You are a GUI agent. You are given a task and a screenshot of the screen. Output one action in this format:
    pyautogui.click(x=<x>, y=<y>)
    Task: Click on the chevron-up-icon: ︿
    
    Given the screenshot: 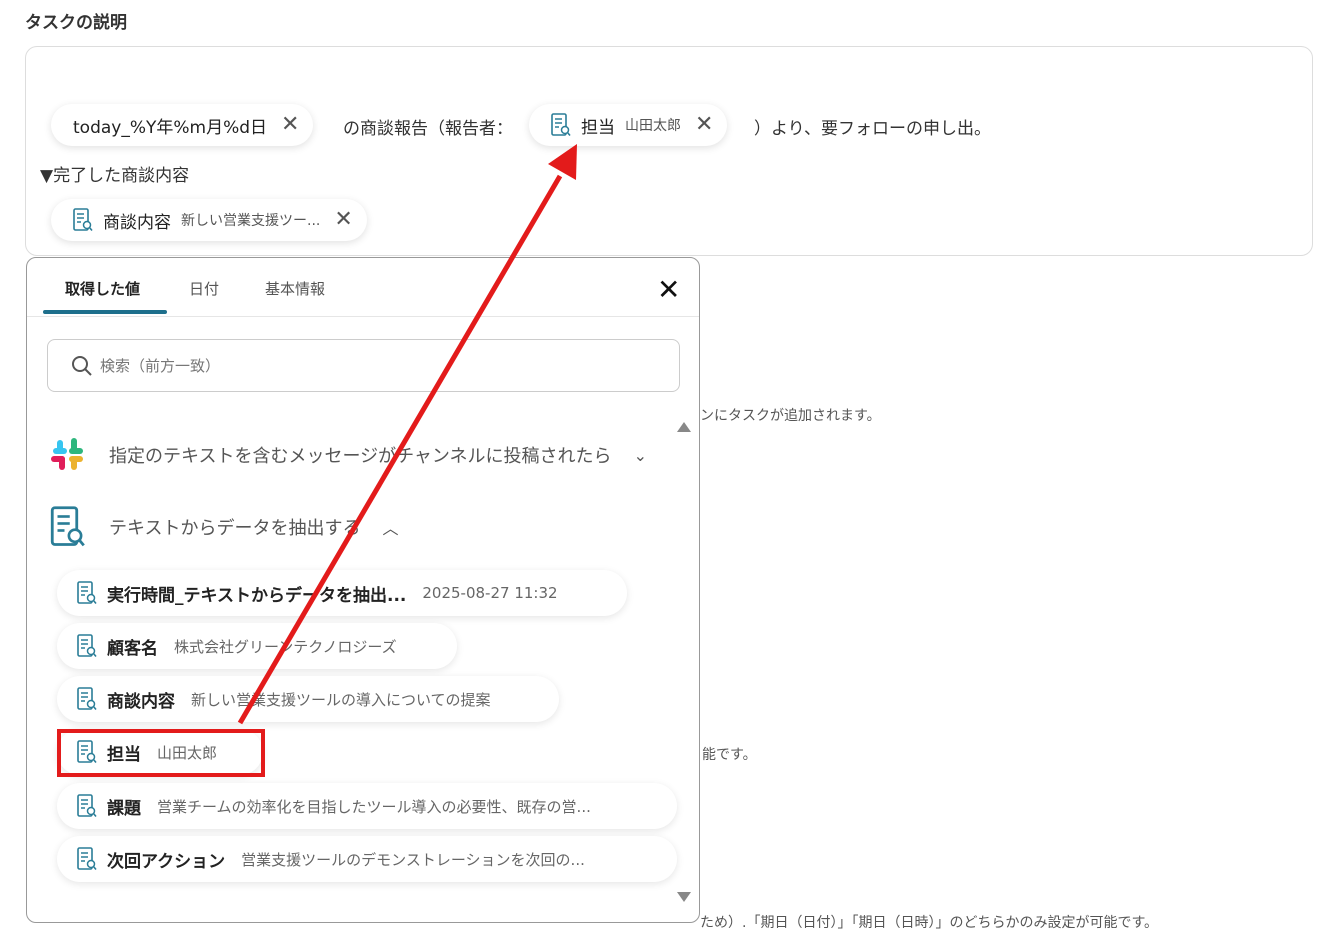 What is the action you would take?
    pyautogui.click(x=390, y=527)
    